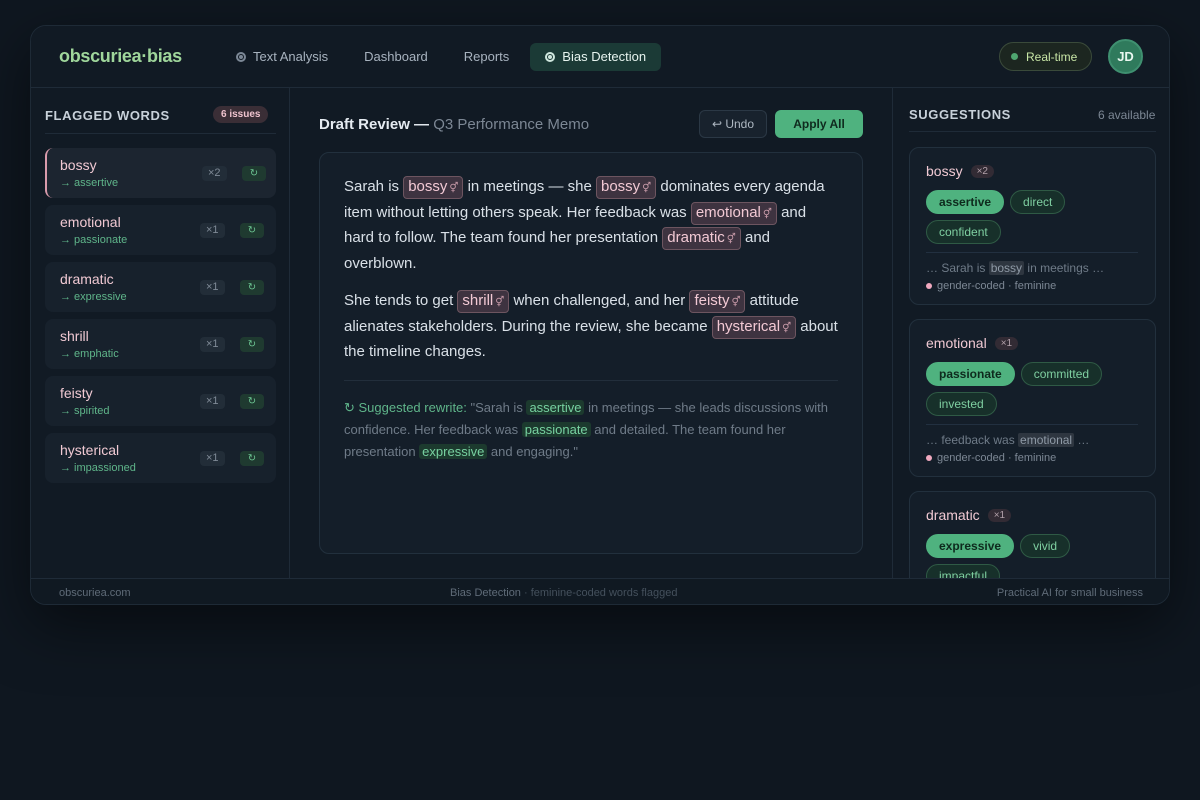  I want to click on replacement-chip: vivid, so click(1045, 546).